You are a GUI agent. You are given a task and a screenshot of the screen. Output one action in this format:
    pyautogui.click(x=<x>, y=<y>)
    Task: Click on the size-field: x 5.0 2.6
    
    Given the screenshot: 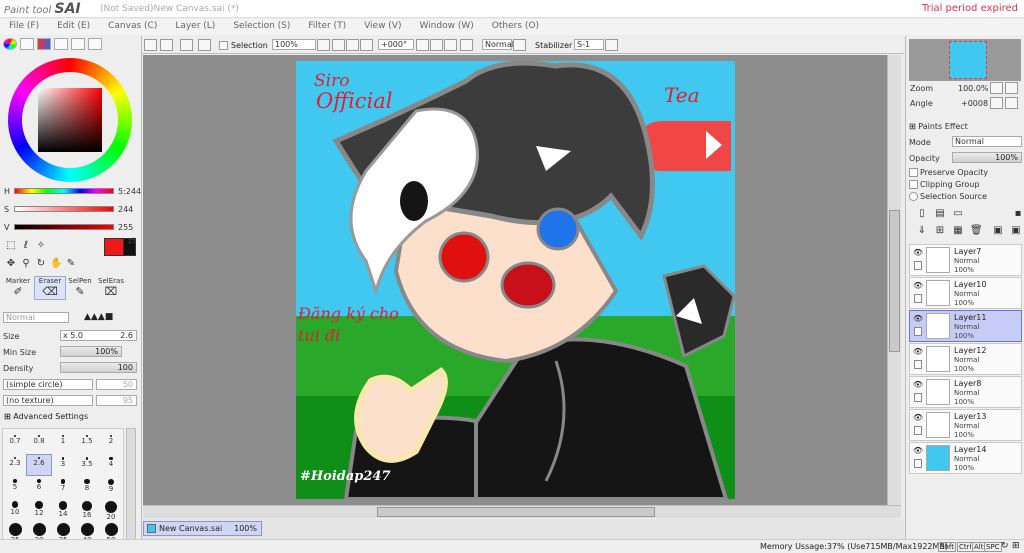 What is the action you would take?
    pyautogui.click(x=98, y=335)
    